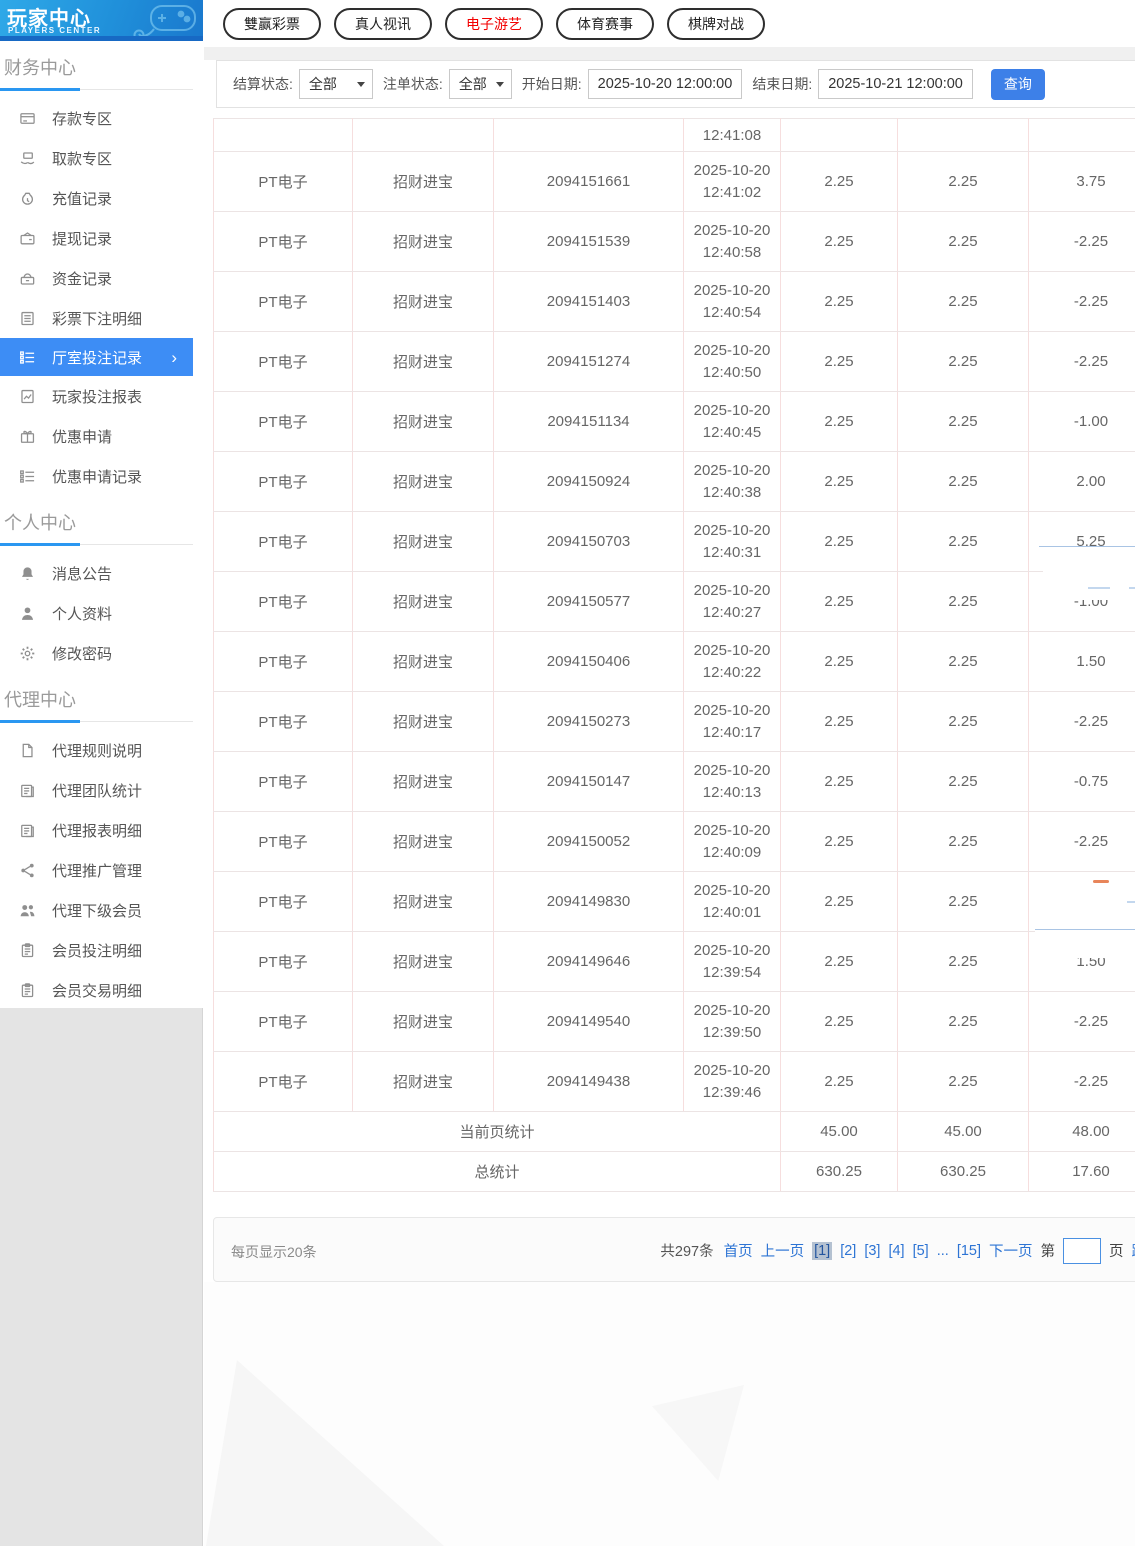 The height and width of the screenshot is (1546, 1135). Describe the element at coordinates (164, 20) in the screenshot. I see `gamepad-icon` at that location.